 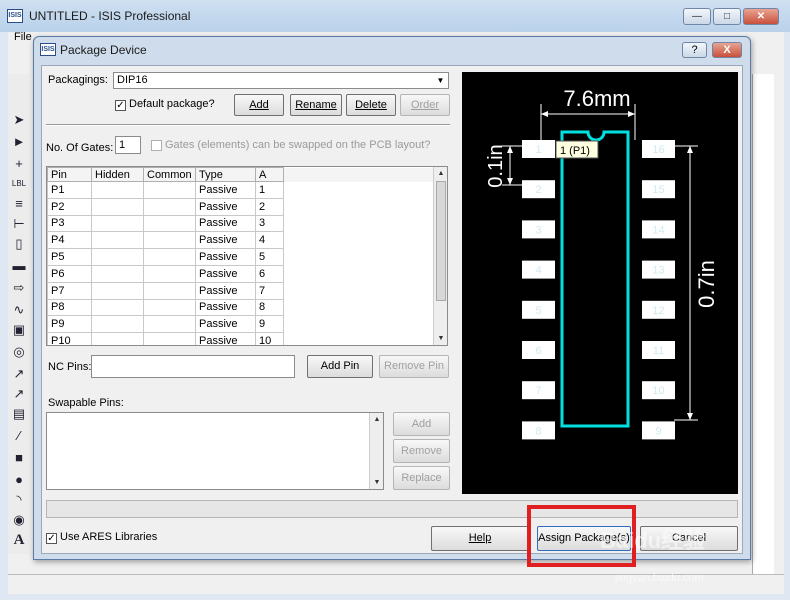 I want to click on terminal-icon: ▬, so click(x=19, y=266).